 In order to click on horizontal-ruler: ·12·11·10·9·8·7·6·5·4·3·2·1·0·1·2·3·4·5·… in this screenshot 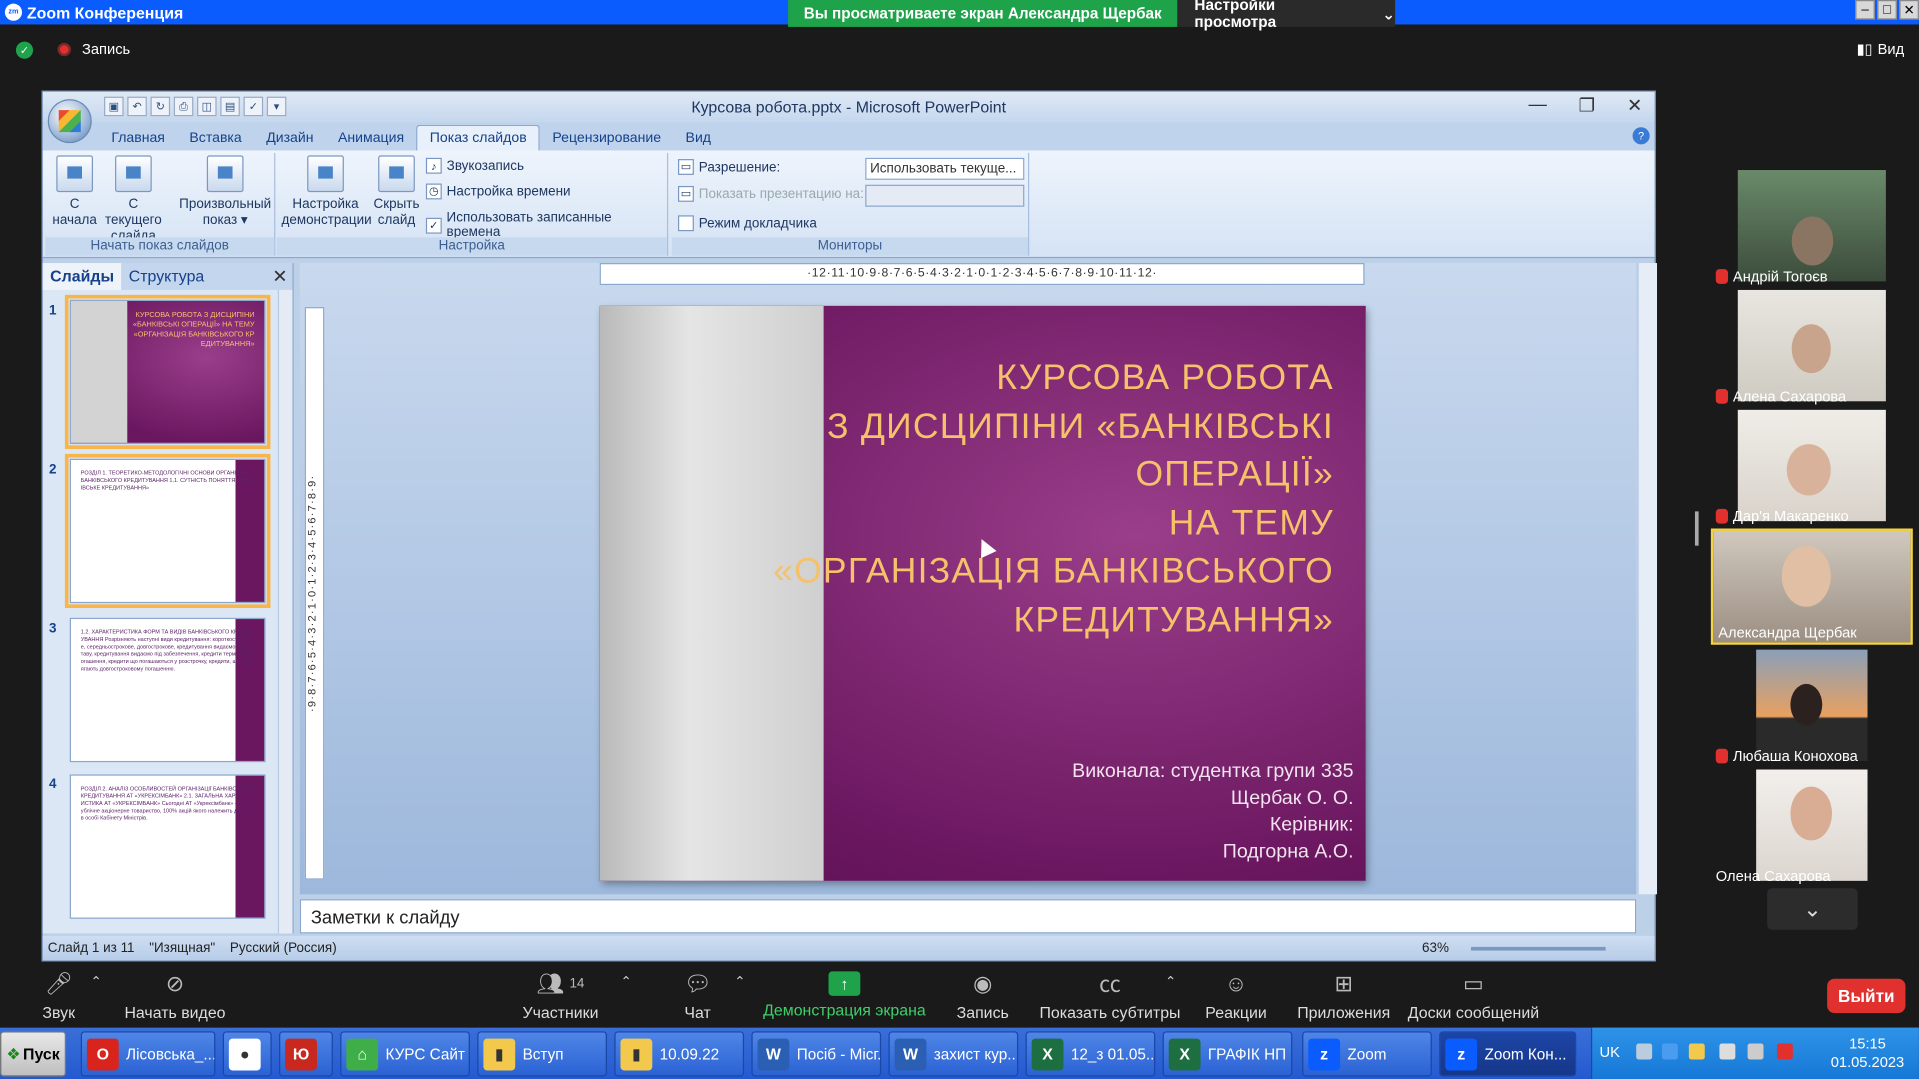, I will do `click(982, 274)`.